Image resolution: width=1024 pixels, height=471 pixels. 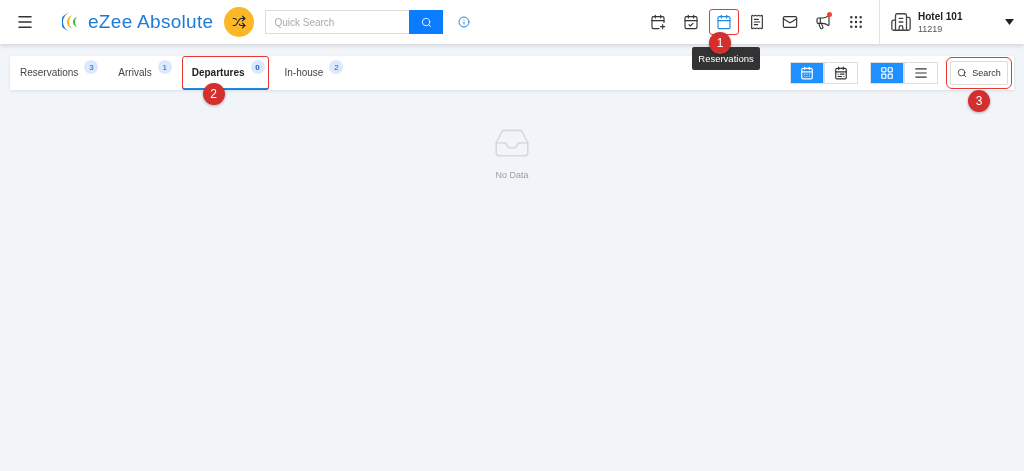 What do you see at coordinates (986, 73) in the screenshot?
I see `search-label: Search` at bounding box center [986, 73].